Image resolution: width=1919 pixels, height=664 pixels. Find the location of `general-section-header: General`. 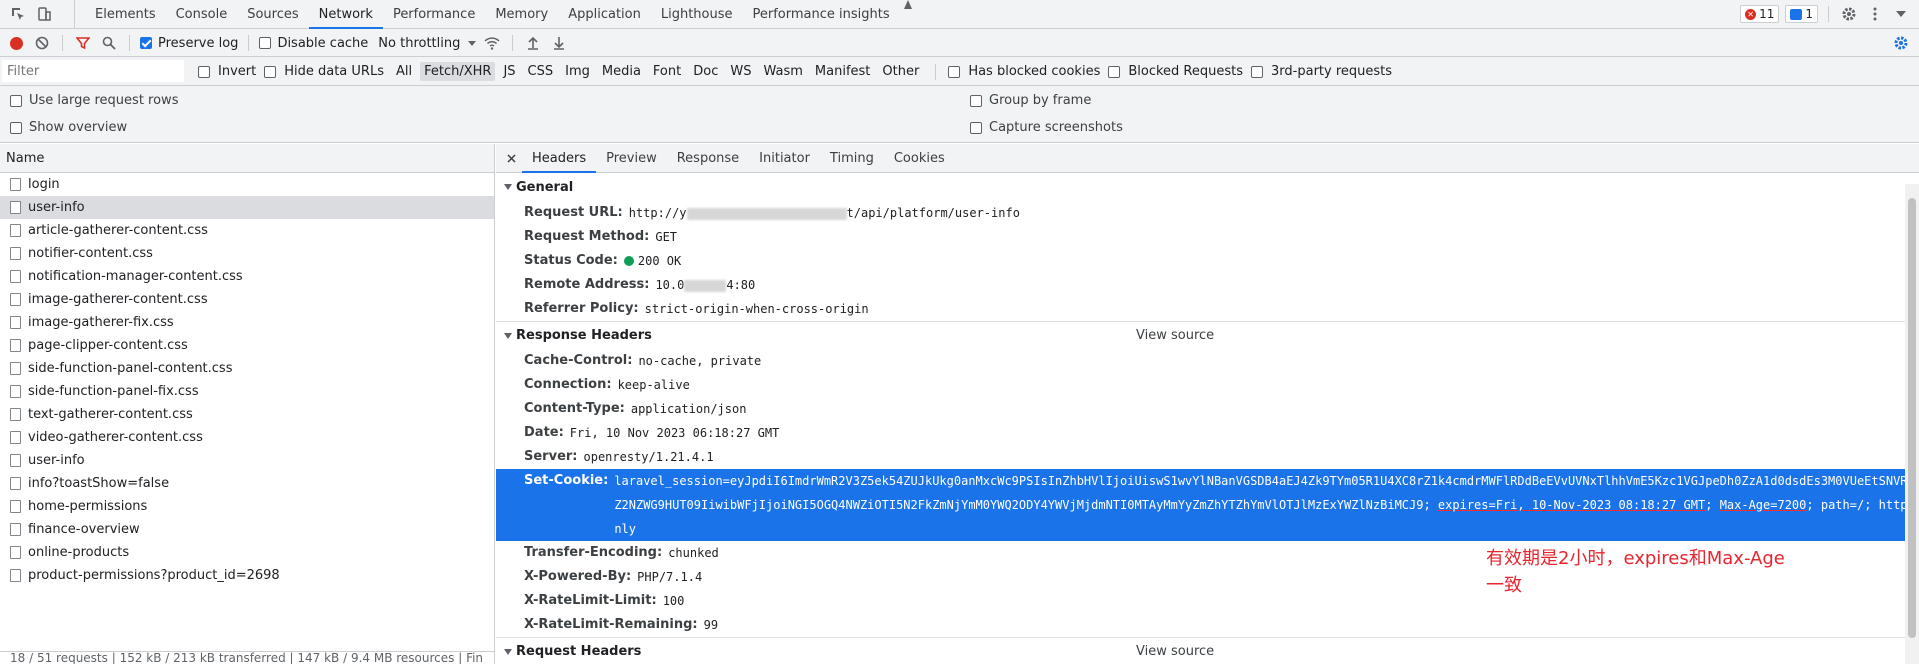

general-section-header: General is located at coordinates (1207, 187).